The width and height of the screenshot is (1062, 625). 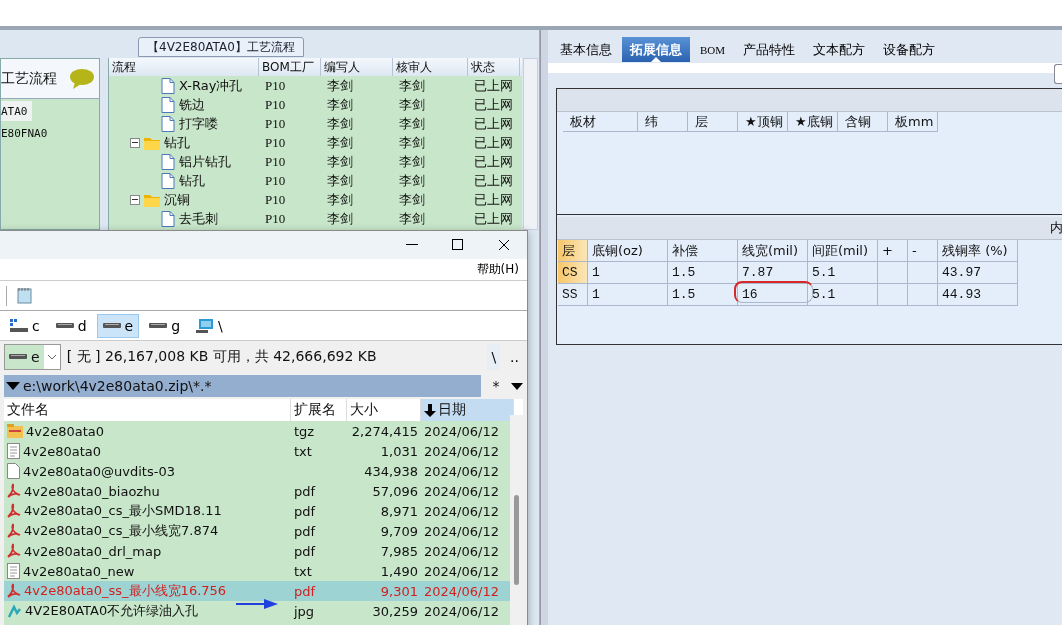 I want to click on column-header: 编写人, so click(x=357, y=67).